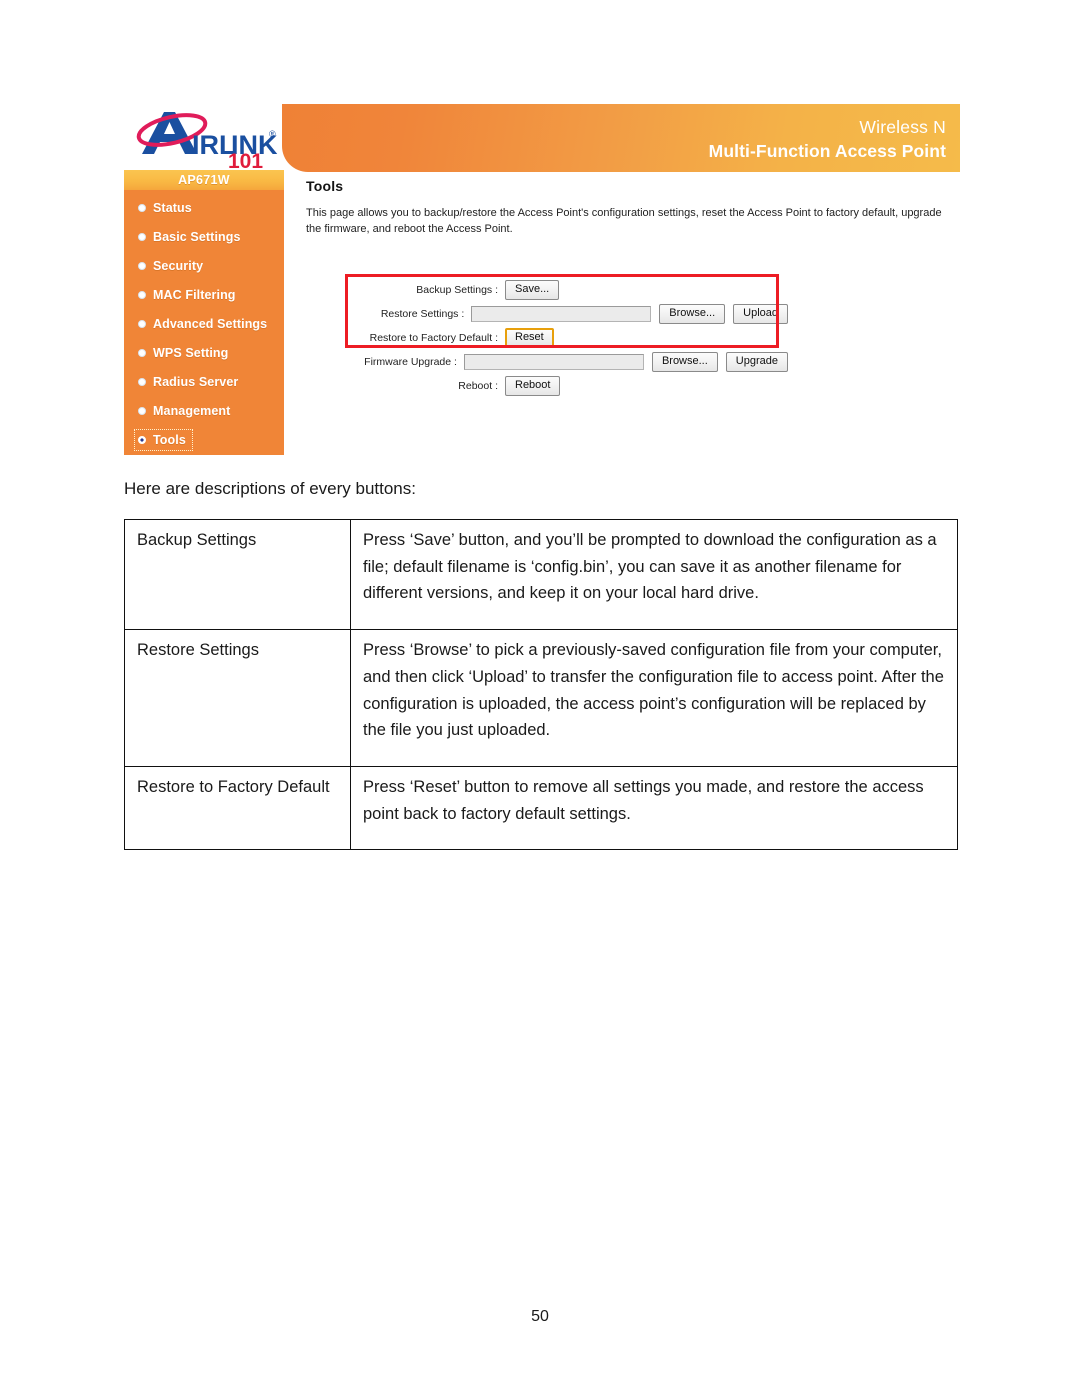 This screenshot has width=1080, height=1397. What do you see at coordinates (540, 1316) in the screenshot?
I see `page-number: 50` at bounding box center [540, 1316].